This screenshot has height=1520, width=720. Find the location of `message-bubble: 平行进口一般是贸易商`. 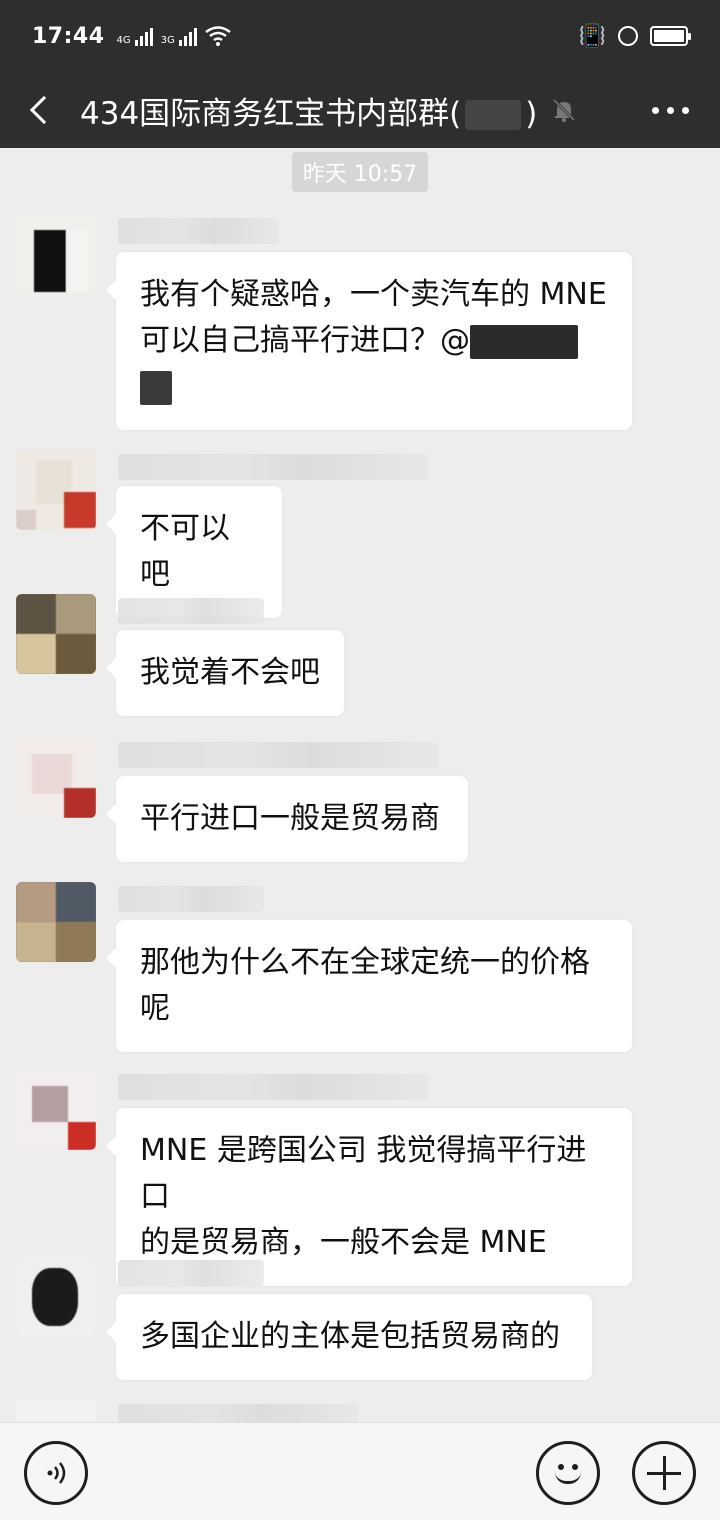

message-bubble: 平行进口一般是贸易商 is located at coordinates (287, 819).